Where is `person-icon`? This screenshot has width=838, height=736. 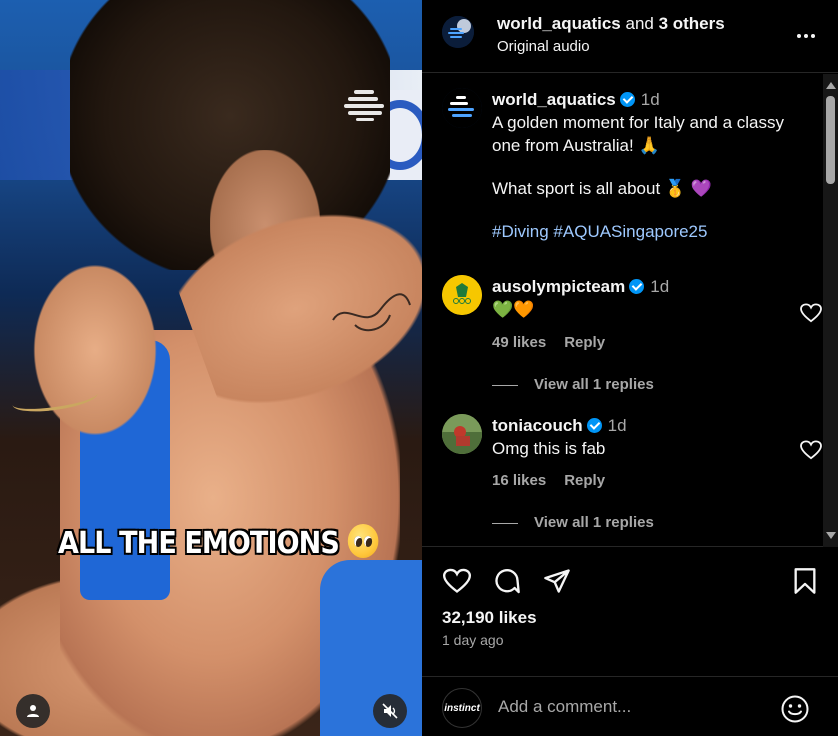 person-icon is located at coordinates (33, 711).